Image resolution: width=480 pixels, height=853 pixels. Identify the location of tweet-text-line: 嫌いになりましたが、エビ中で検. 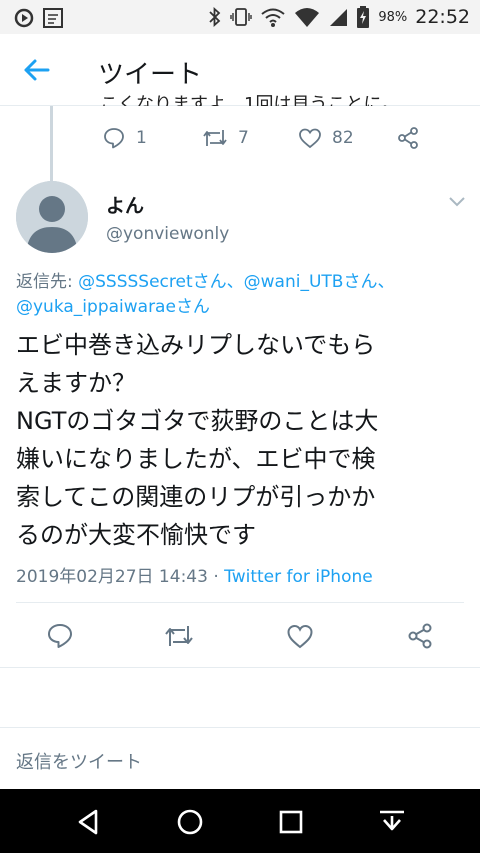
(196, 459).